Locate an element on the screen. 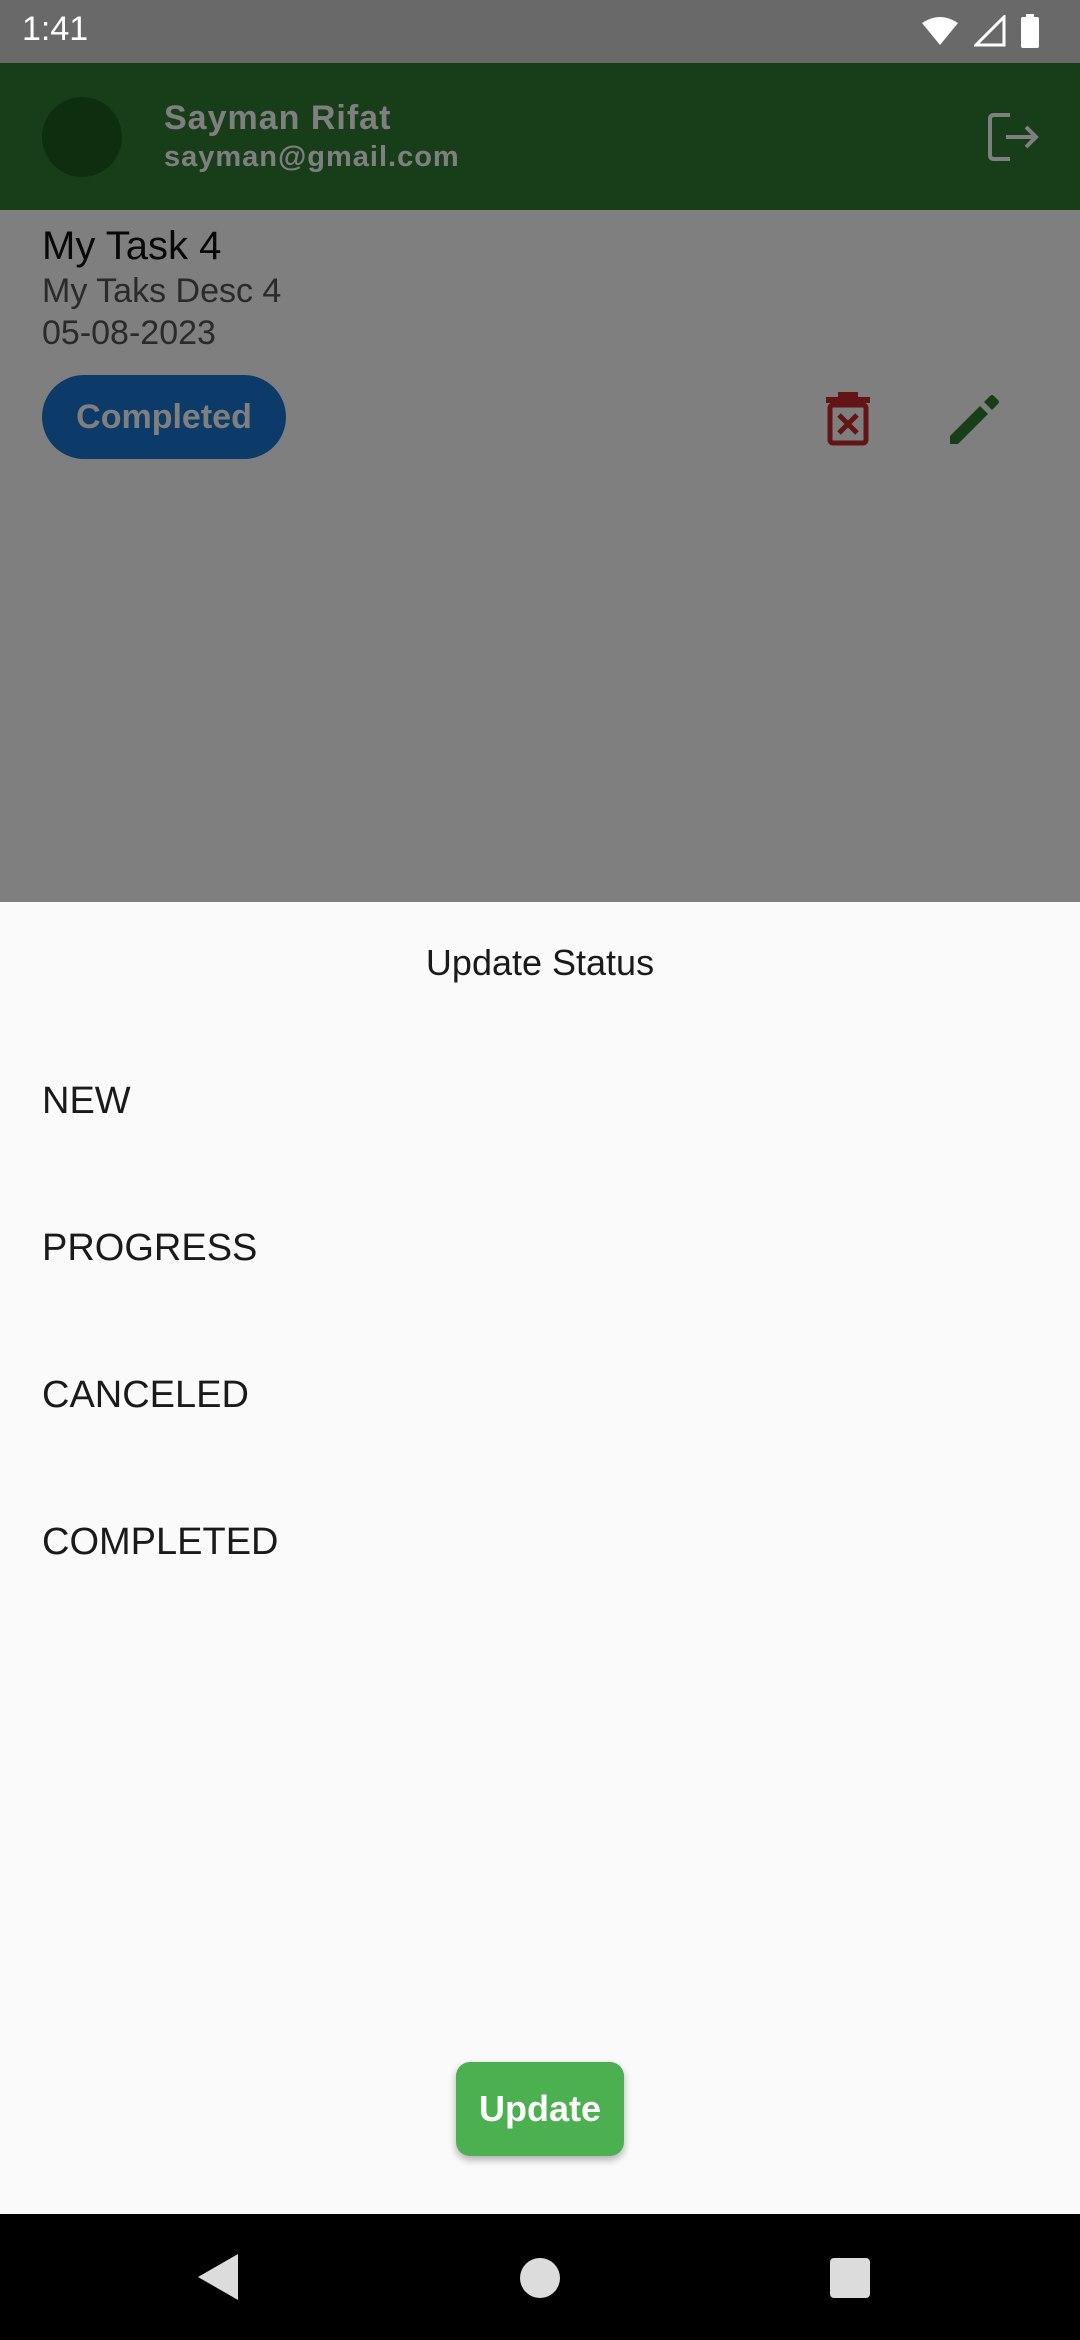  wifi-icon is located at coordinates (940, 31).